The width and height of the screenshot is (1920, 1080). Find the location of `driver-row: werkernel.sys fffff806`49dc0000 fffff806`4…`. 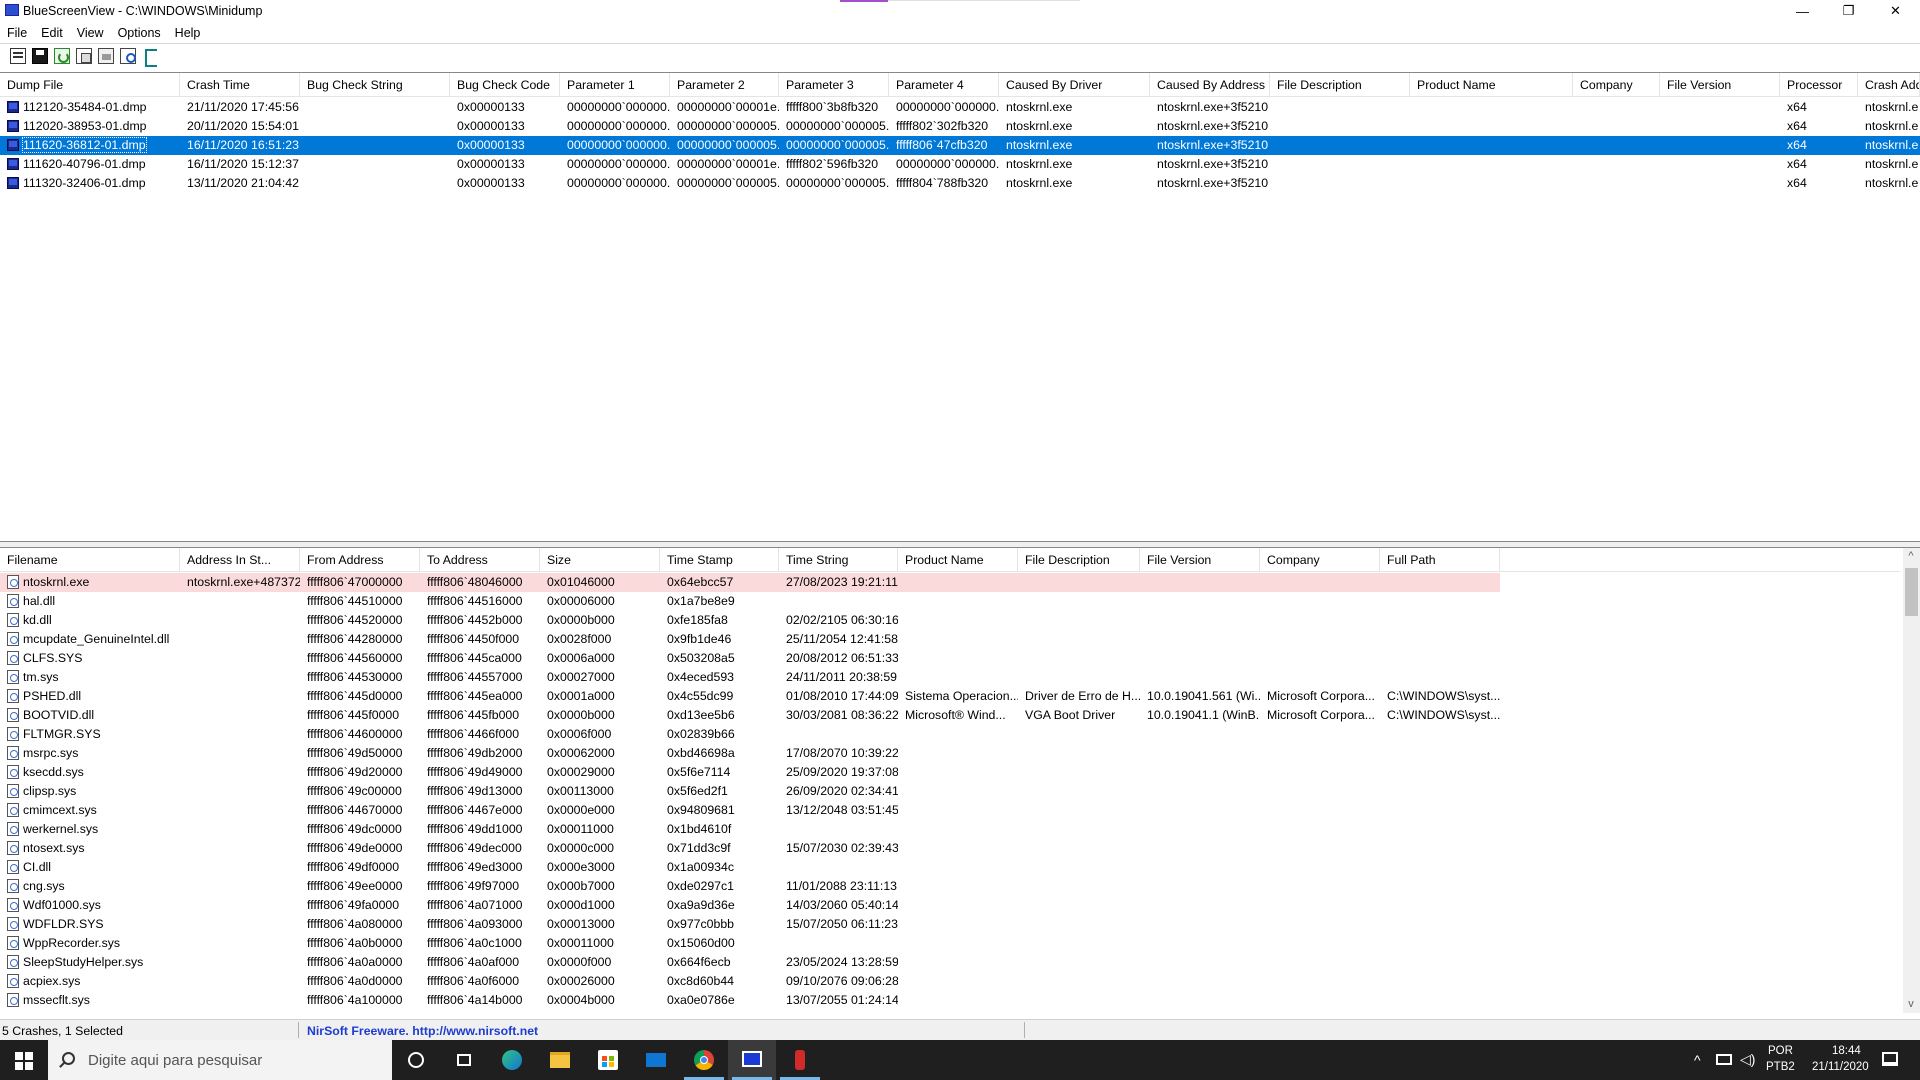

driver-row: werkernel.sys fffff806`49dc0000 fffff806`4… is located at coordinates (960, 829).